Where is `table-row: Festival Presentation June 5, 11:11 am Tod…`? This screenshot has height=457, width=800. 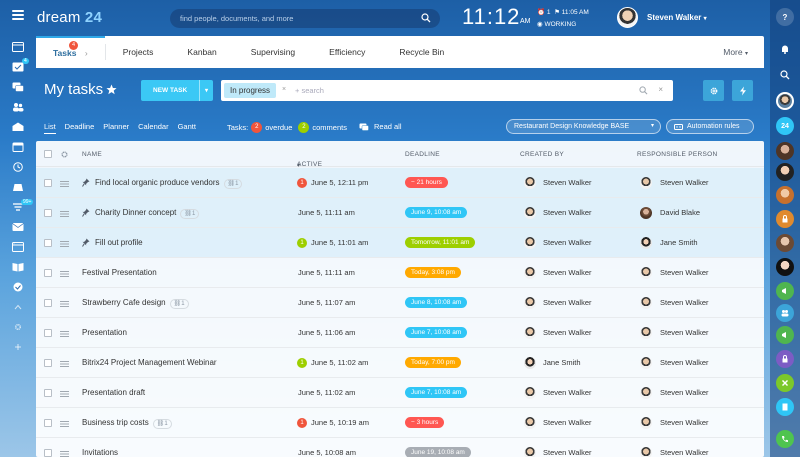
table-row: Festival Presentation June 5, 11:11 am Tod… is located at coordinates (400, 273).